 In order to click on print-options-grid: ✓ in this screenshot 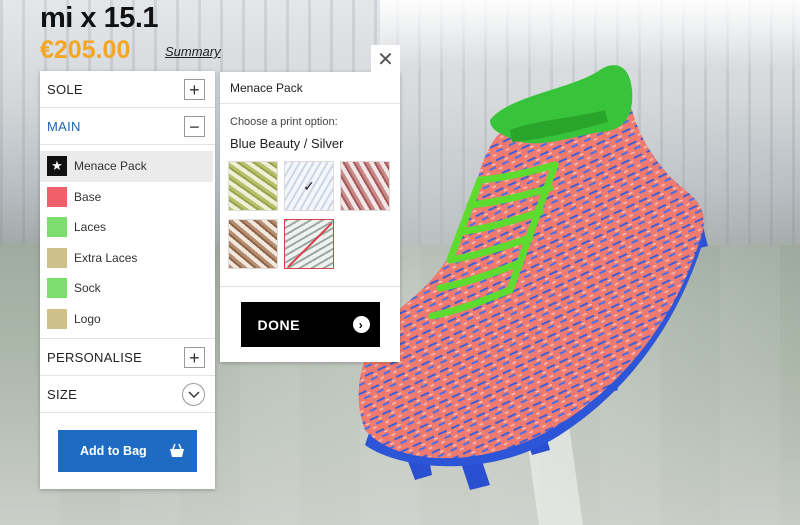, I will do `click(310, 210)`.